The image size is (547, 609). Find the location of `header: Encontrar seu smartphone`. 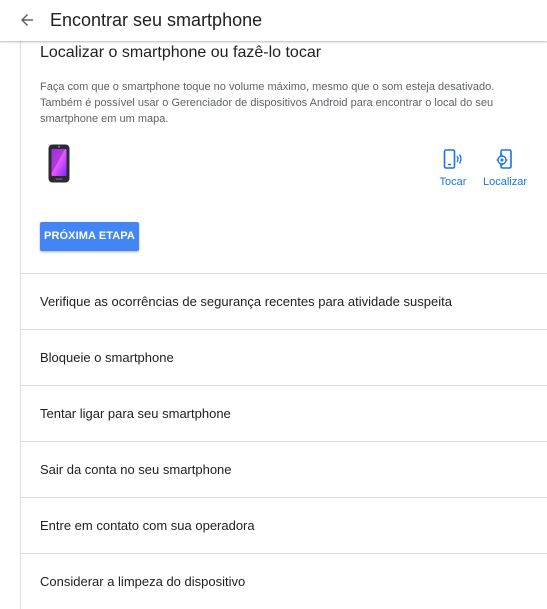

header: Encontrar seu smartphone is located at coordinates (273, 20).